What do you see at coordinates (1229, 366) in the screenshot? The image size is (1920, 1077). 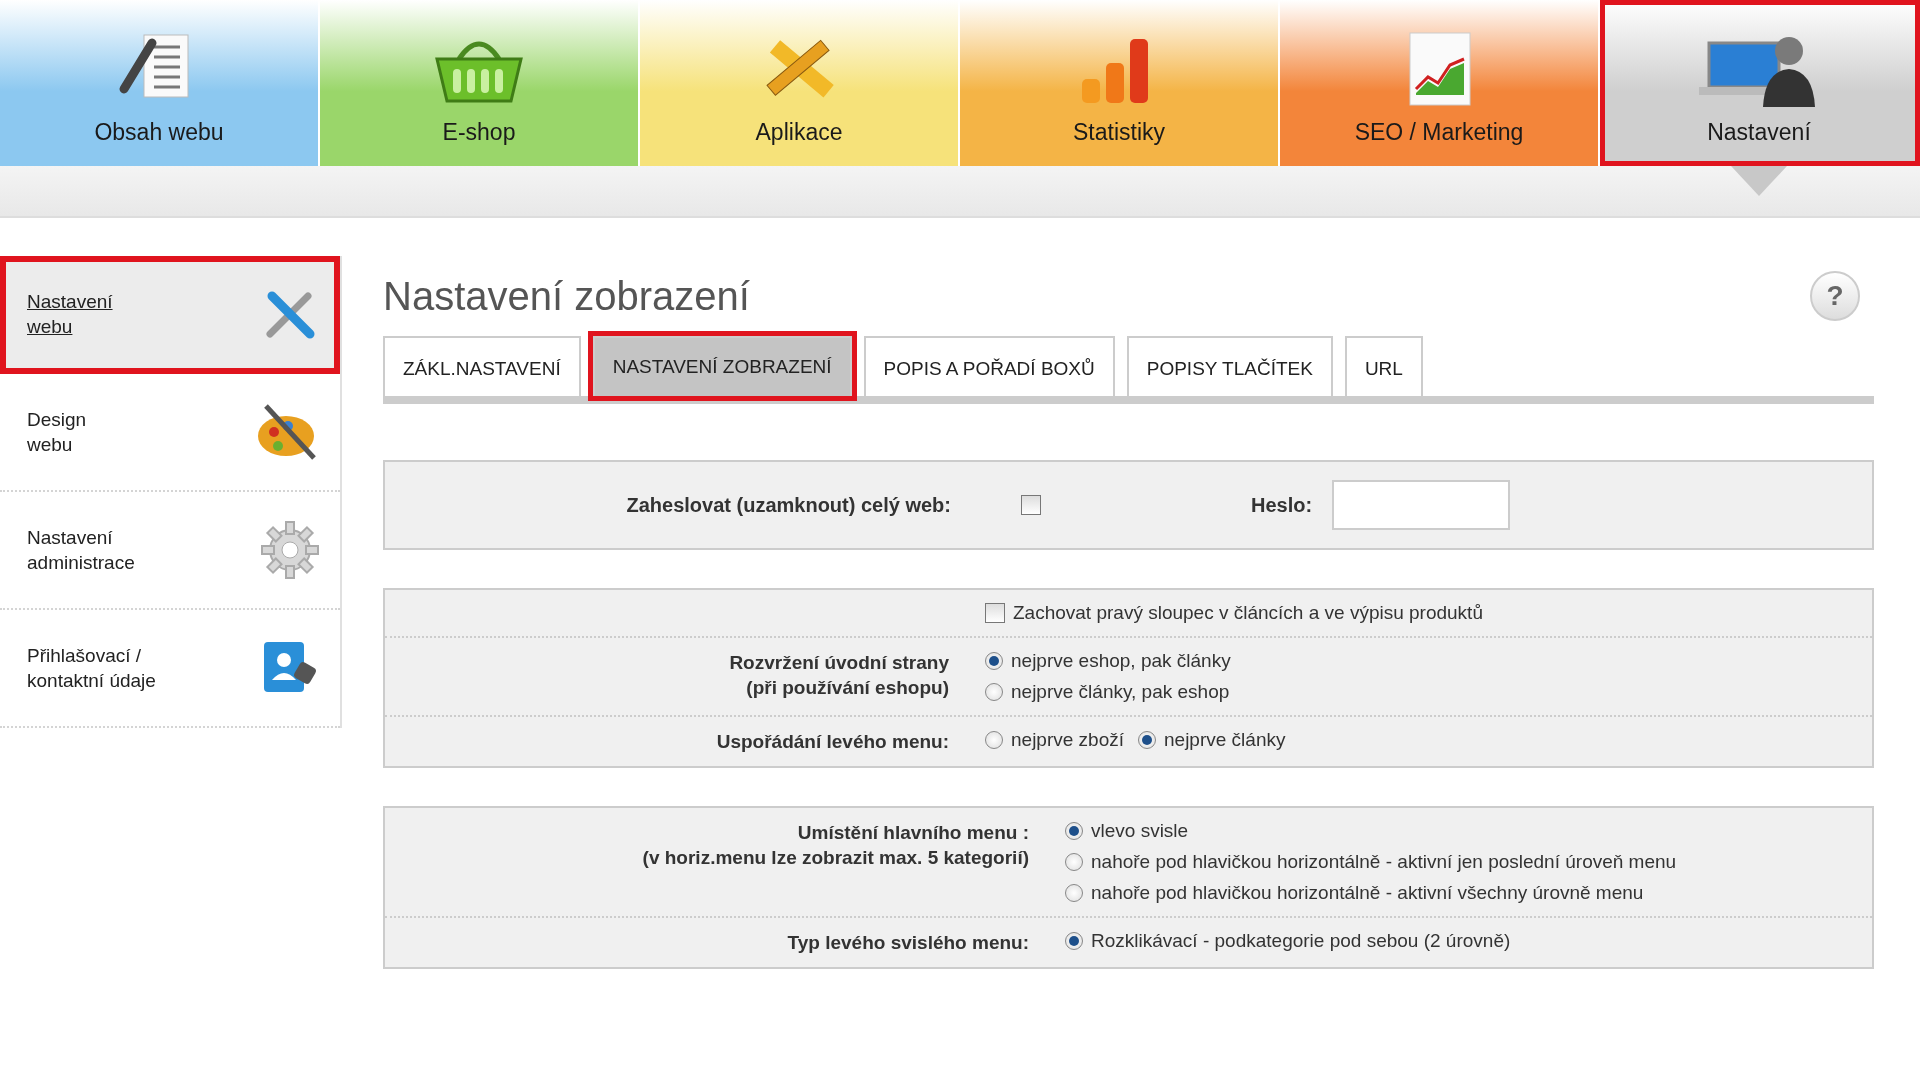 I see `tab: POPISY TLAČÍTEK` at bounding box center [1229, 366].